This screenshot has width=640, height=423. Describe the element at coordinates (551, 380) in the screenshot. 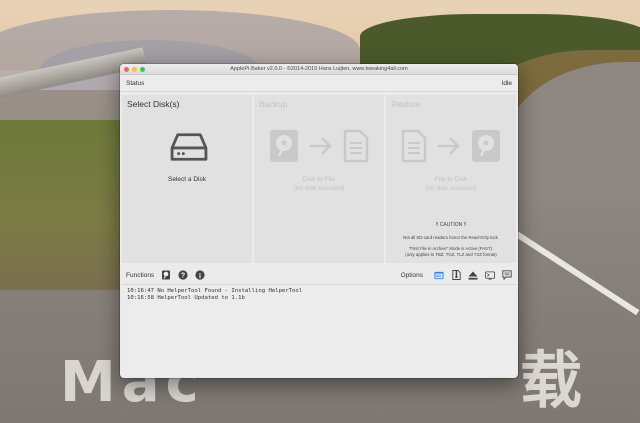

I see `wallpaper-road-lettering: 载` at that location.